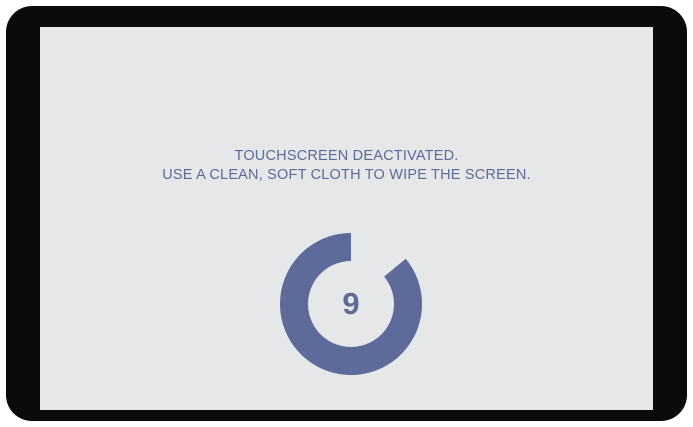 The width and height of the screenshot is (693, 427). I want to click on countdown-number: 9, so click(351, 303).